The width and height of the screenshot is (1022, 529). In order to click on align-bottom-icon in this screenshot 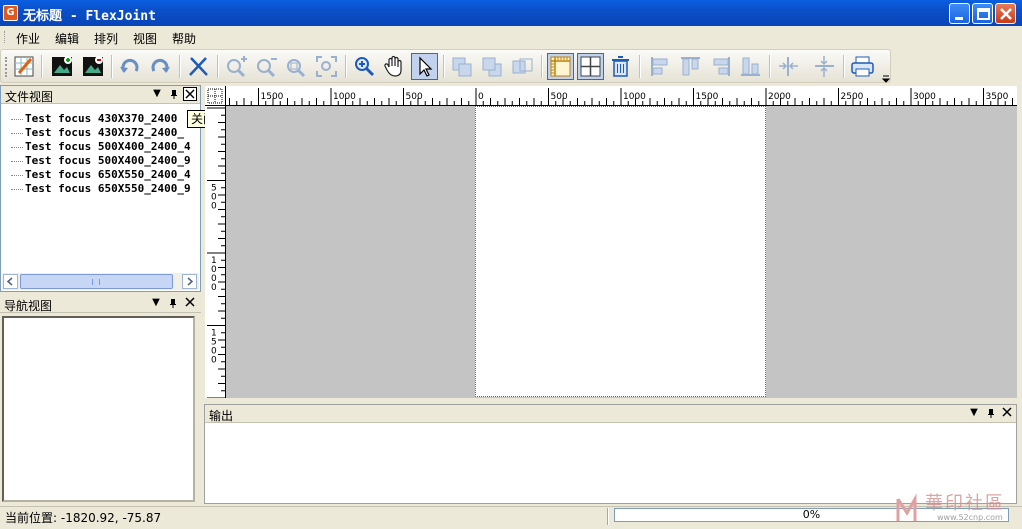, I will do `click(750, 66)`.